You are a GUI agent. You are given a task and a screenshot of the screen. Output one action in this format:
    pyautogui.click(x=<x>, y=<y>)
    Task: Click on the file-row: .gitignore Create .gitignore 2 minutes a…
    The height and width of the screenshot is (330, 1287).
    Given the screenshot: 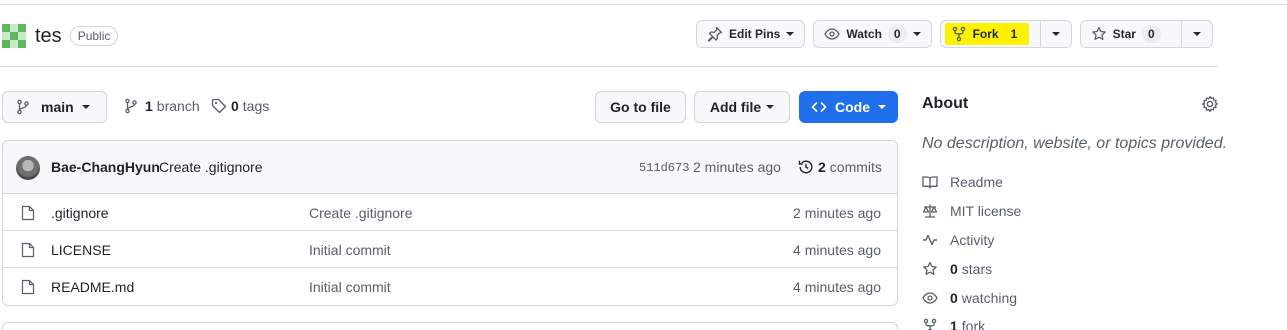 What is the action you would take?
    pyautogui.click(x=450, y=212)
    